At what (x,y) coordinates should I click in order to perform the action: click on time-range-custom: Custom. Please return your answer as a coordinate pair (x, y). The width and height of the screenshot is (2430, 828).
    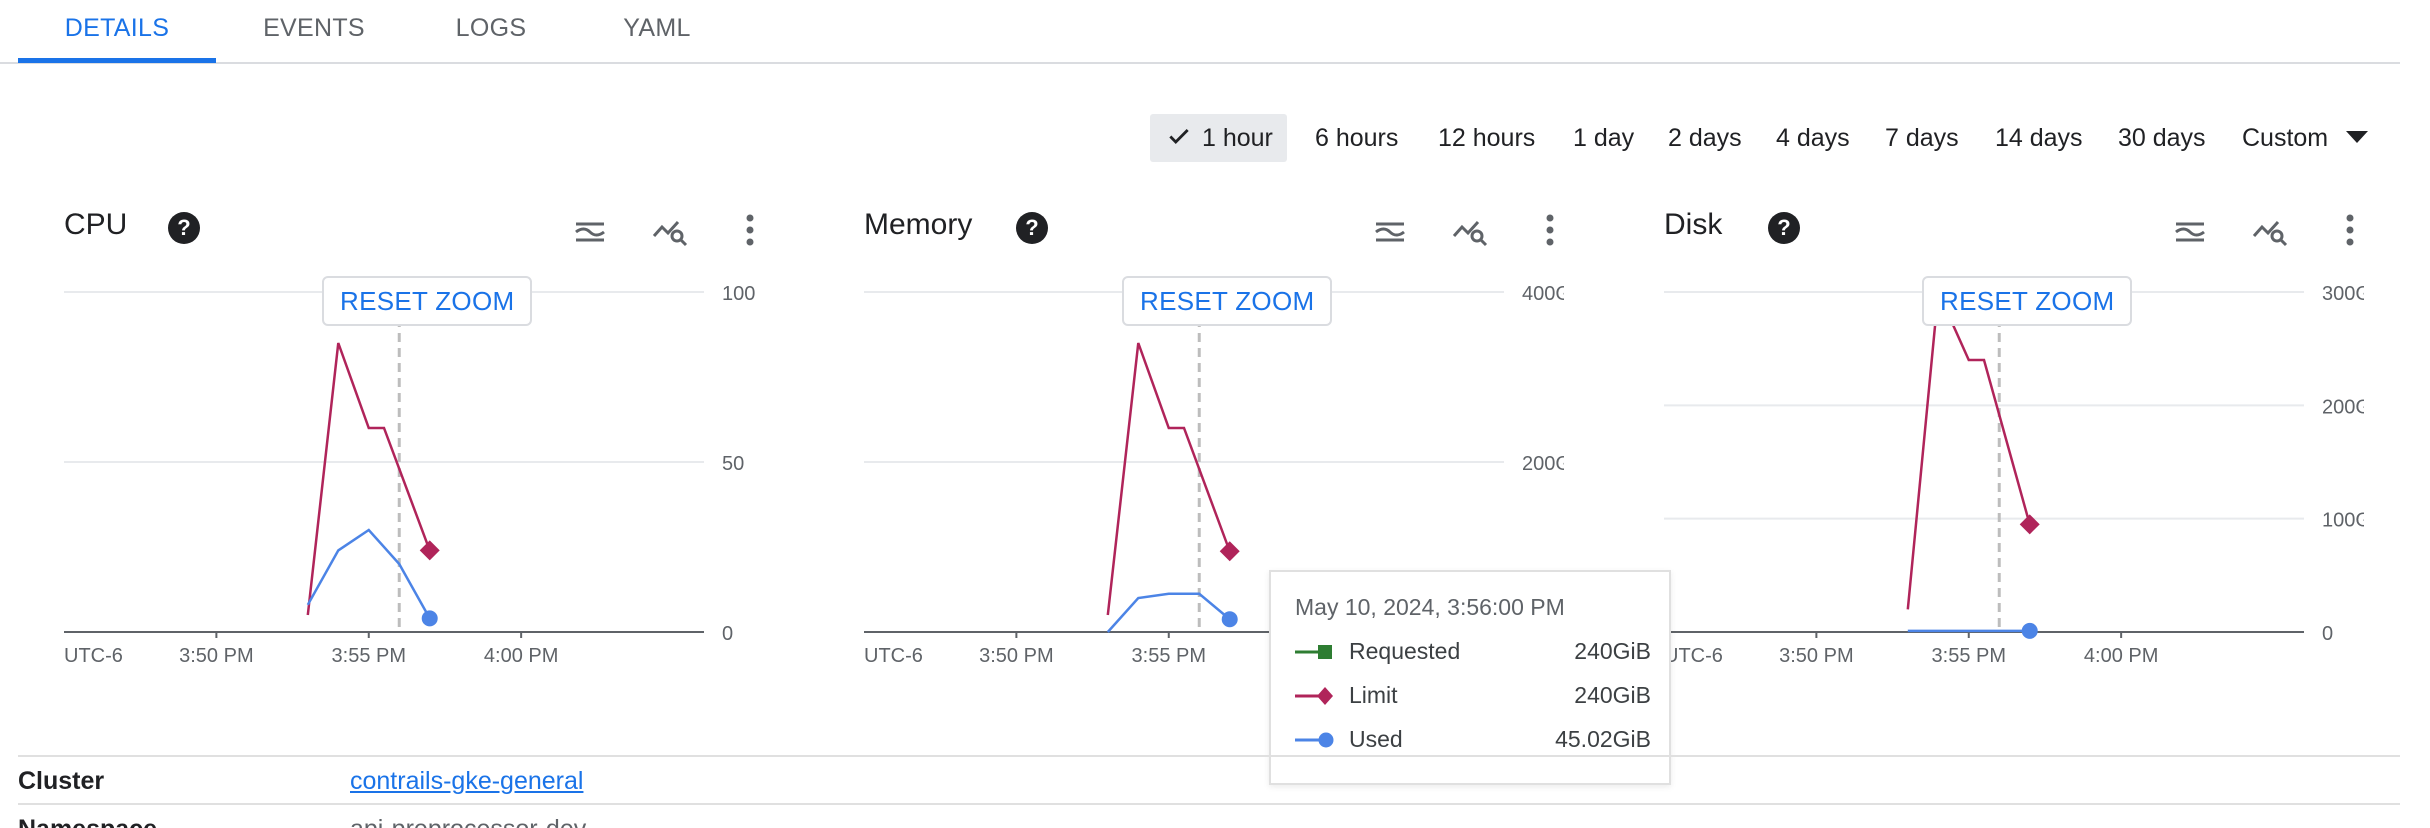
    Looking at the image, I should click on (2305, 138).